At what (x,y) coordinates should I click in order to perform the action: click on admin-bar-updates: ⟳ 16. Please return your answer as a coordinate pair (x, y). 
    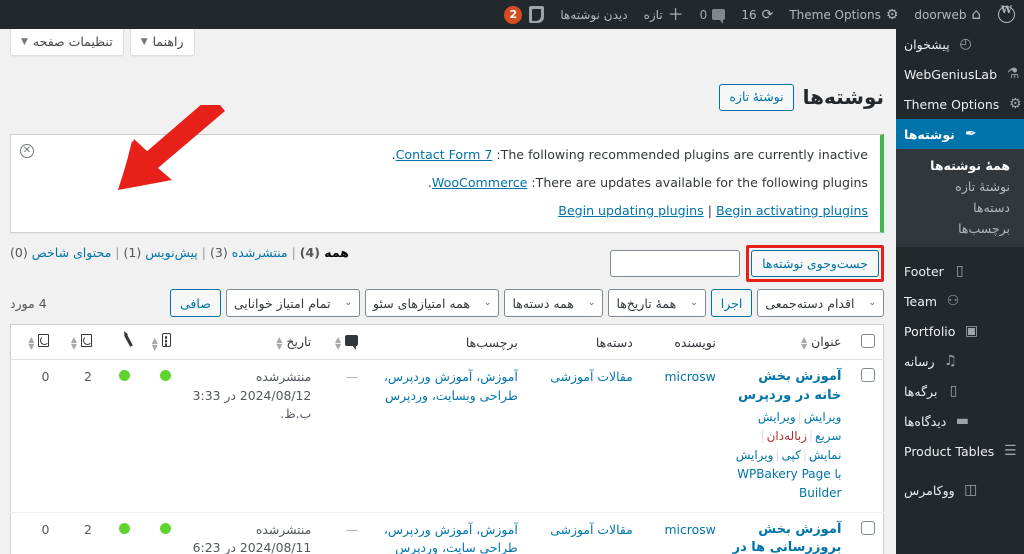
    Looking at the image, I should click on (757, 14).